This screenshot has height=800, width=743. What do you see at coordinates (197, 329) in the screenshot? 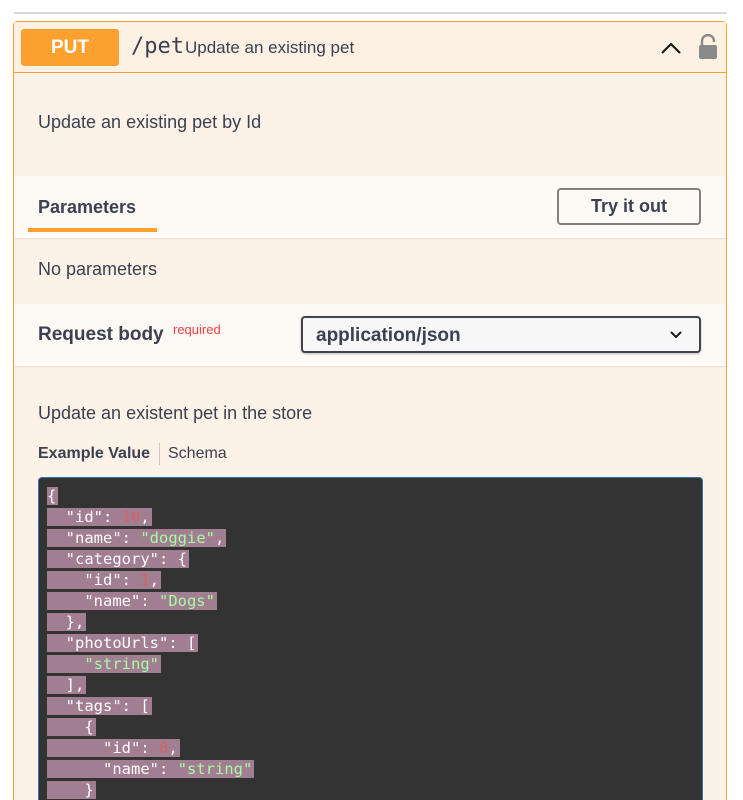
I see `required-label: required` at bounding box center [197, 329].